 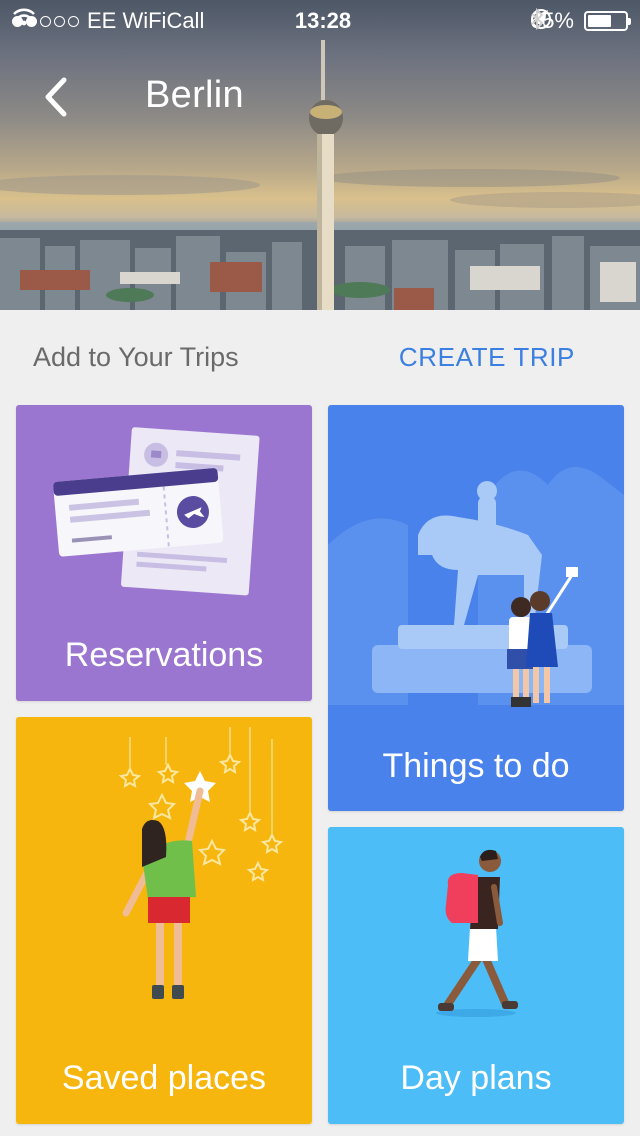 What do you see at coordinates (537, 19) in the screenshot?
I see `bluetooth-icon` at bounding box center [537, 19].